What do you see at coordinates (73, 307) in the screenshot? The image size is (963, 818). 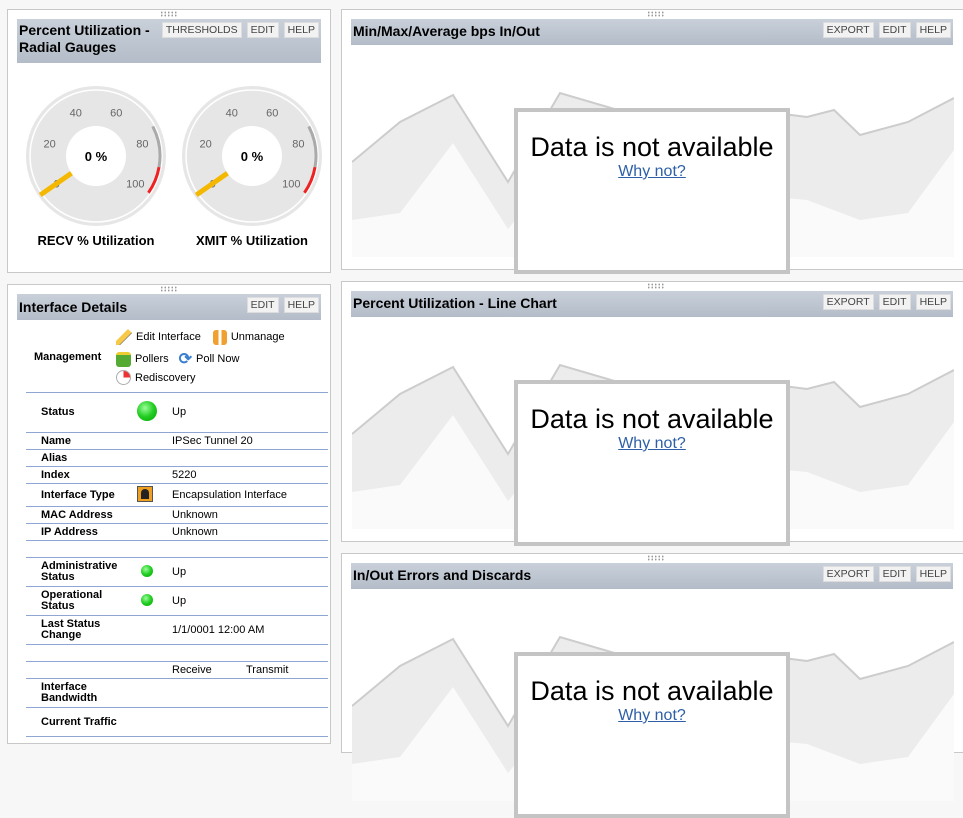 I see `panel-title: Interface Details` at bounding box center [73, 307].